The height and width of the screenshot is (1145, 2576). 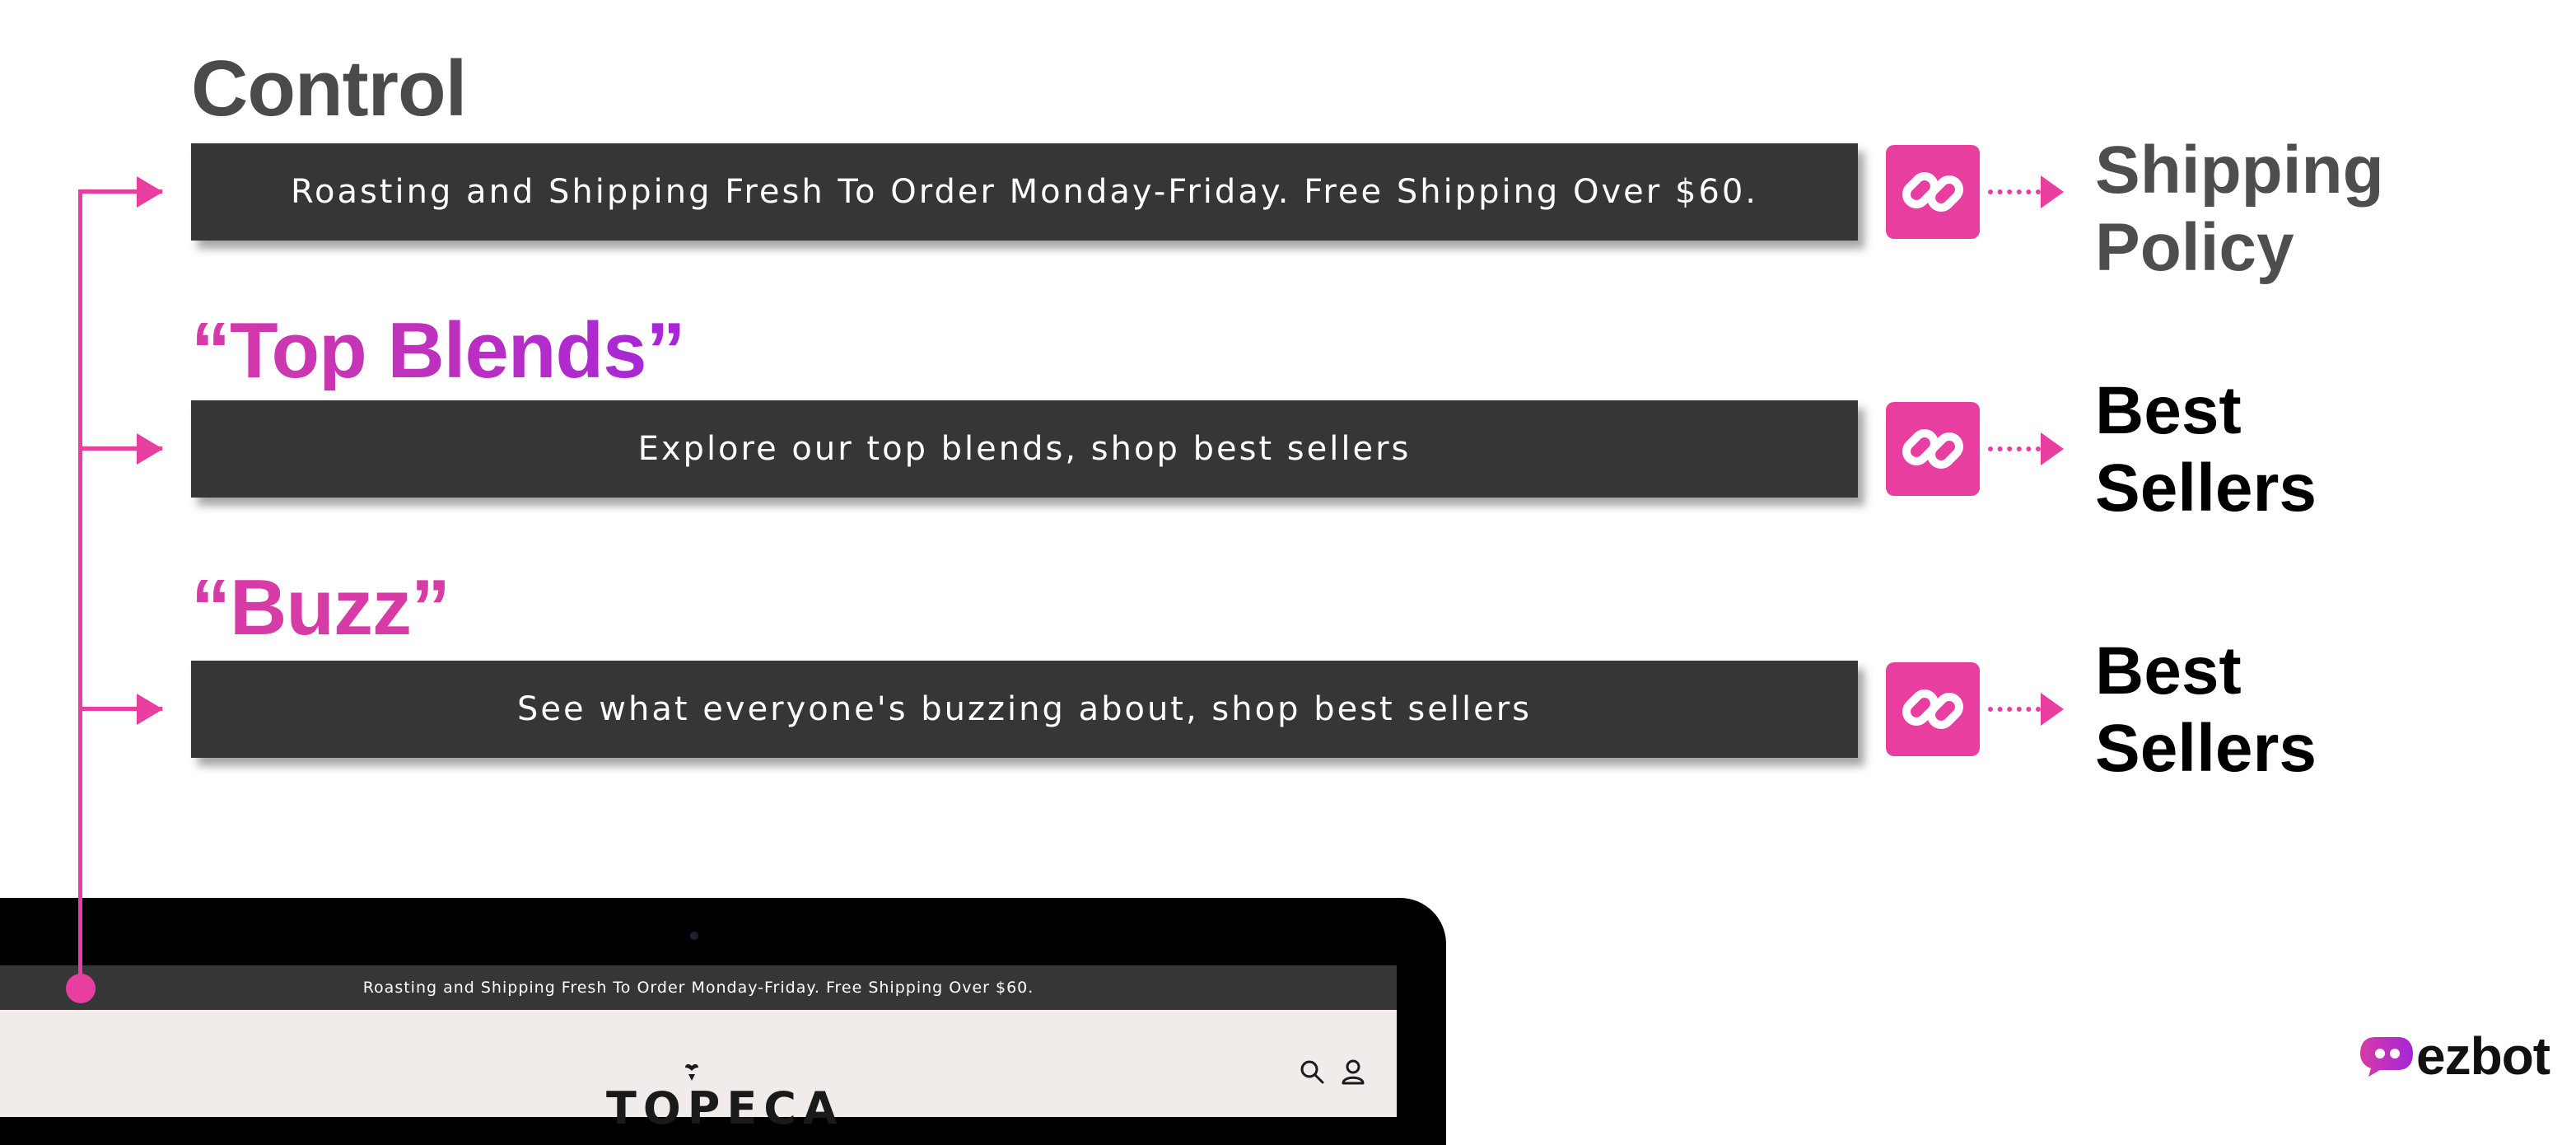 What do you see at coordinates (2052, 191) in the screenshot?
I see `control-arrowhead-icon` at bounding box center [2052, 191].